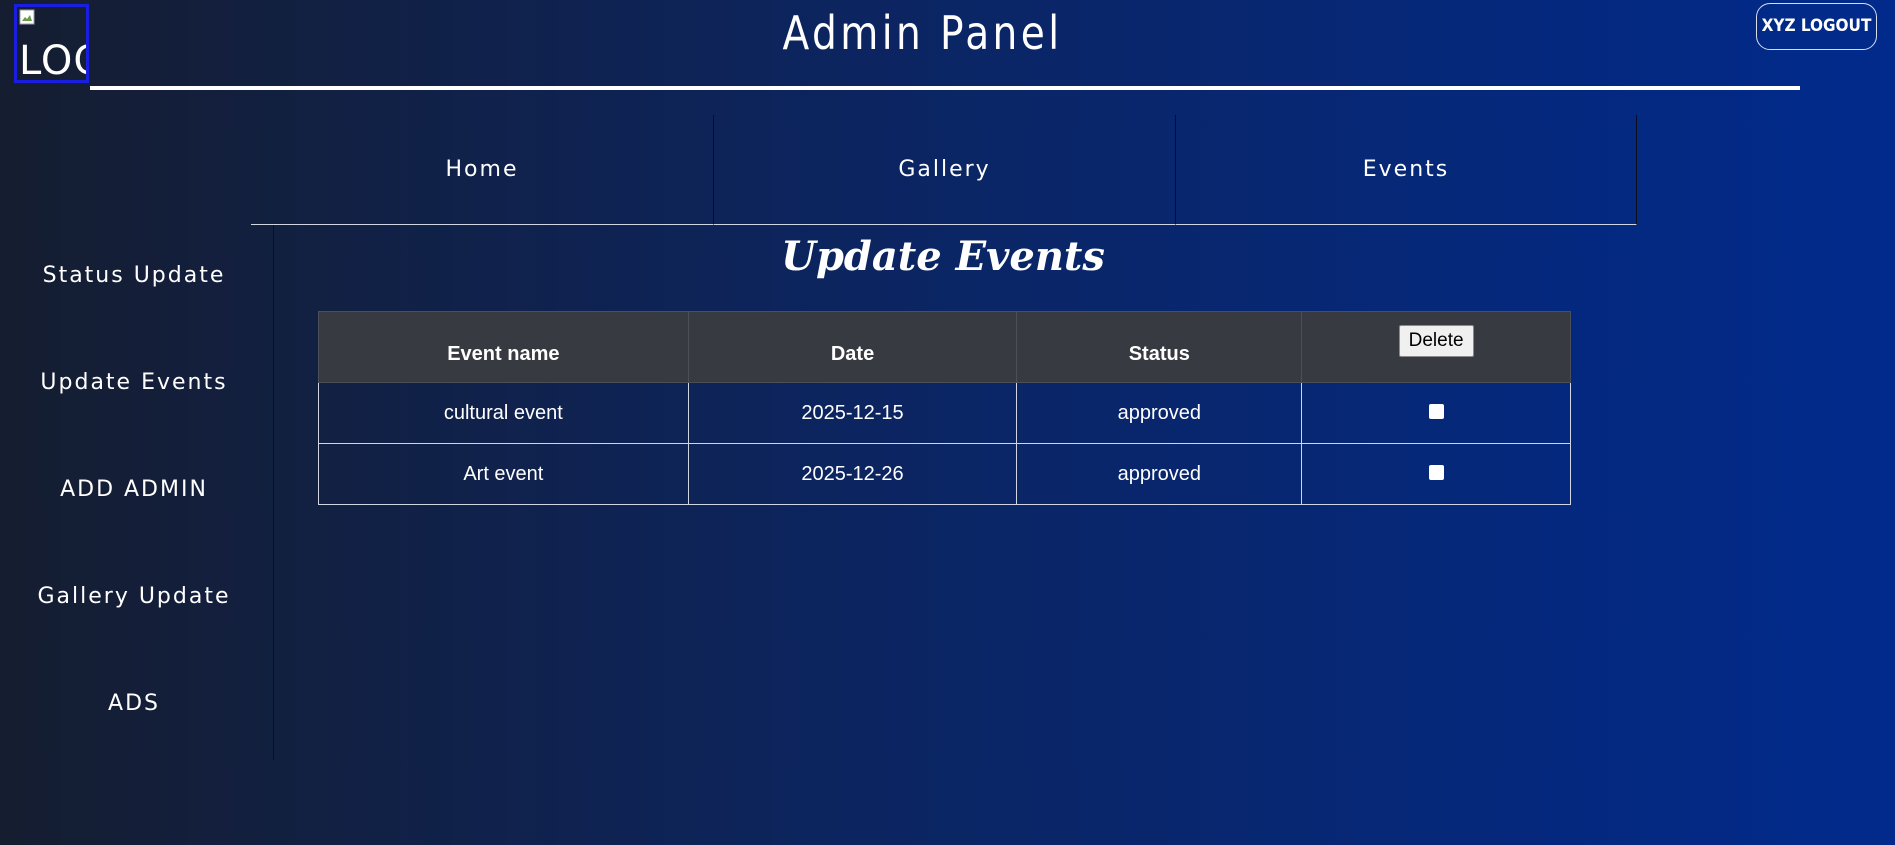 Image resolution: width=1895 pixels, height=845 pixels. What do you see at coordinates (27, 17) in the screenshot?
I see `broken-image-icon` at bounding box center [27, 17].